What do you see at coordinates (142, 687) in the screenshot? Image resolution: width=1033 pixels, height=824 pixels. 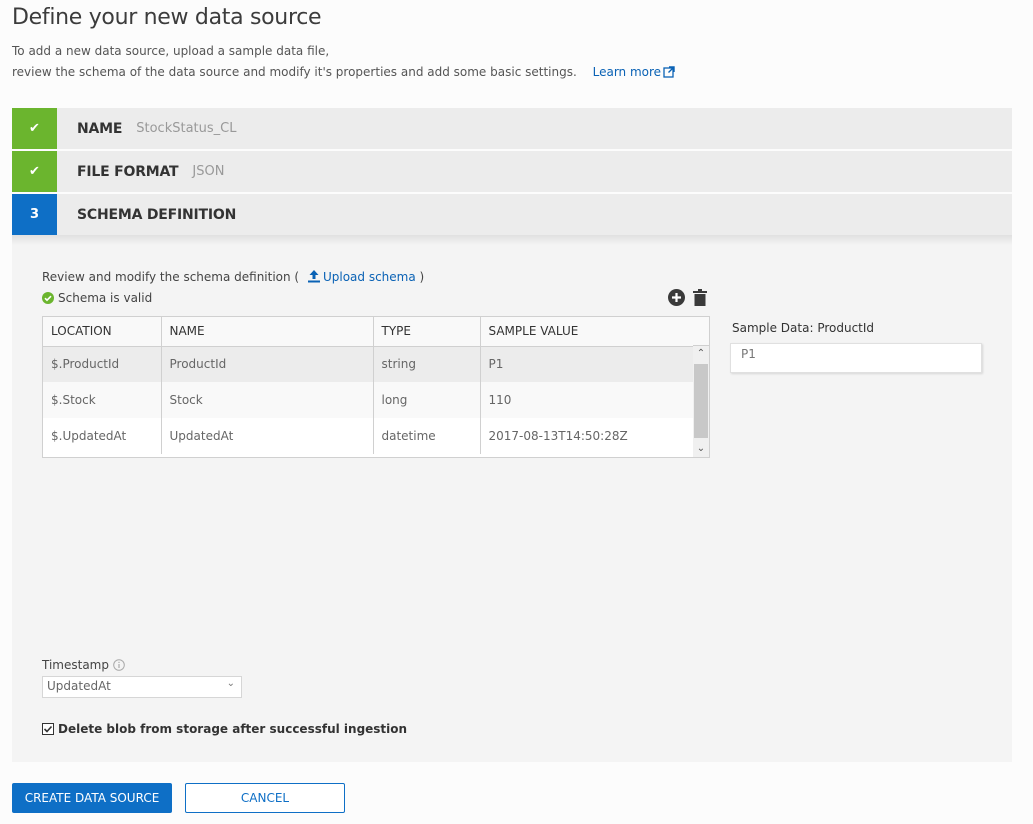 I see `timestamp-select: UpdatedAt ⌄` at bounding box center [142, 687].